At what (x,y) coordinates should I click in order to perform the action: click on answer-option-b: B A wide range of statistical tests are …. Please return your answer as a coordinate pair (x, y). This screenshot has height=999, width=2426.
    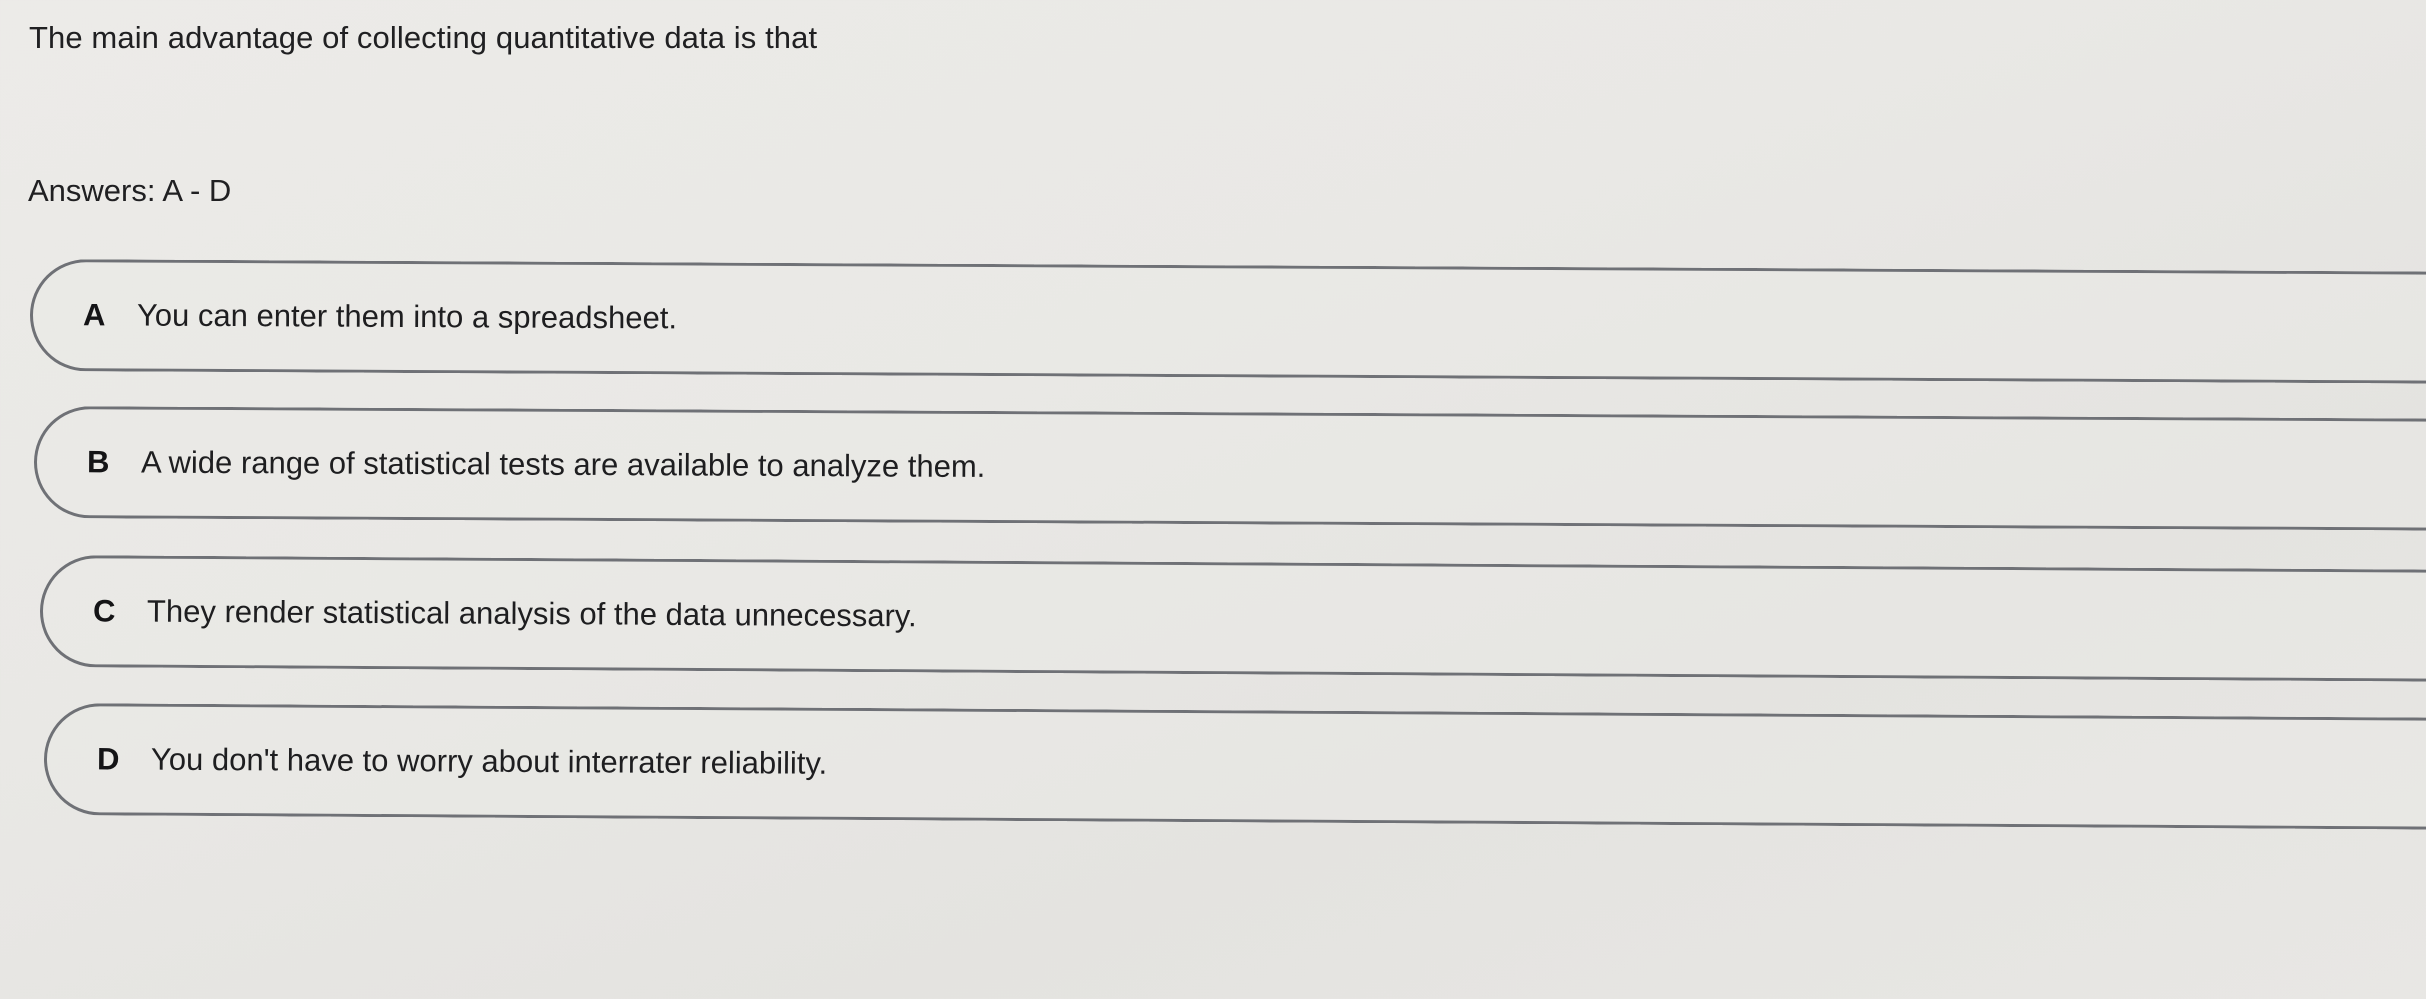
    Looking at the image, I should click on (1229, 468).